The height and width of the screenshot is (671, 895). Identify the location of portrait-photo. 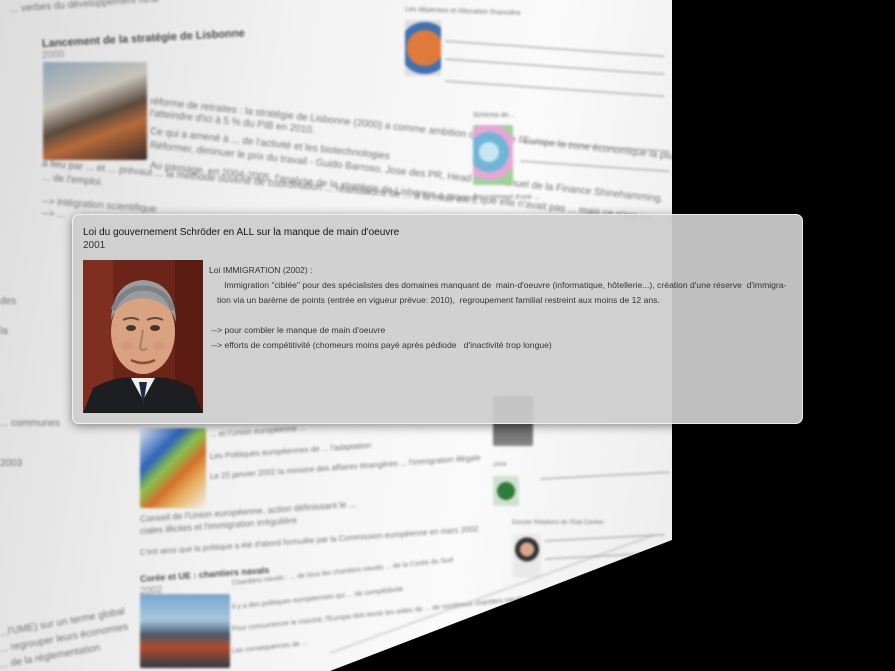
(143, 336).